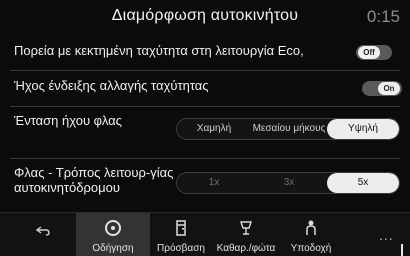  What do you see at coordinates (246, 228) in the screenshot?
I see `wiper-light-icon` at bounding box center [246, 228].